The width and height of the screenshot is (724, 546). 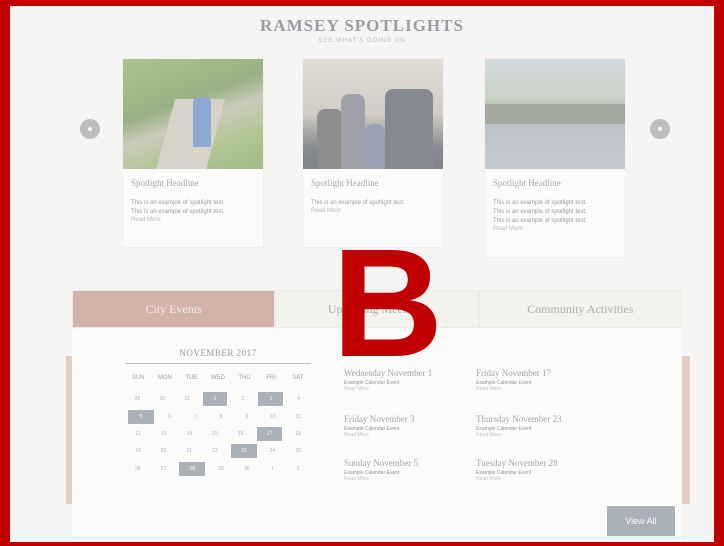 I want to click on weekday-label: TUE, so click(x=191, y=378).